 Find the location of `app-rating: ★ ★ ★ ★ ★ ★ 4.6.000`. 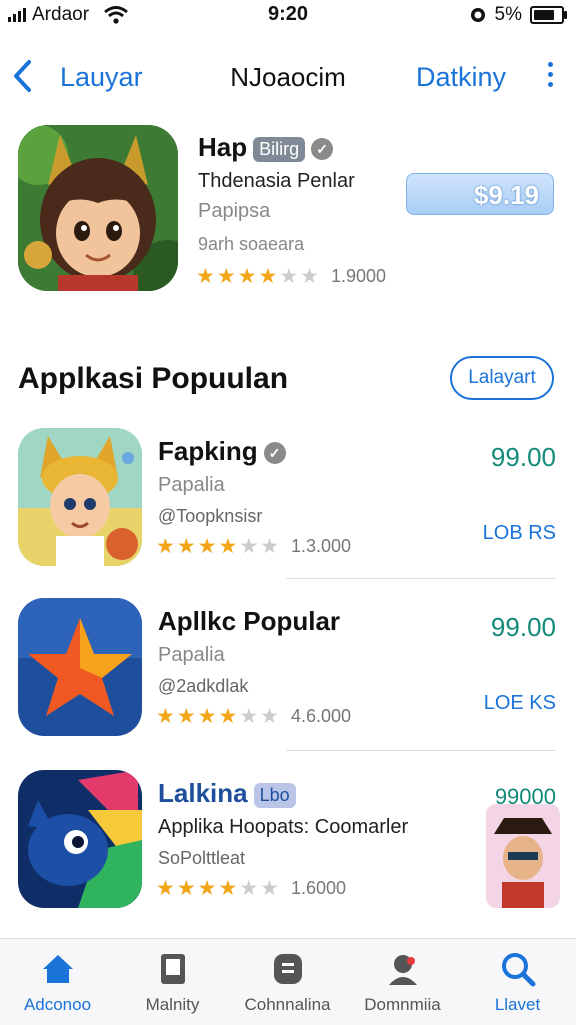

app-rating: ★ ★ ★ ★ ★ ★ 4.6.000 is located at coordinates (253, 716).